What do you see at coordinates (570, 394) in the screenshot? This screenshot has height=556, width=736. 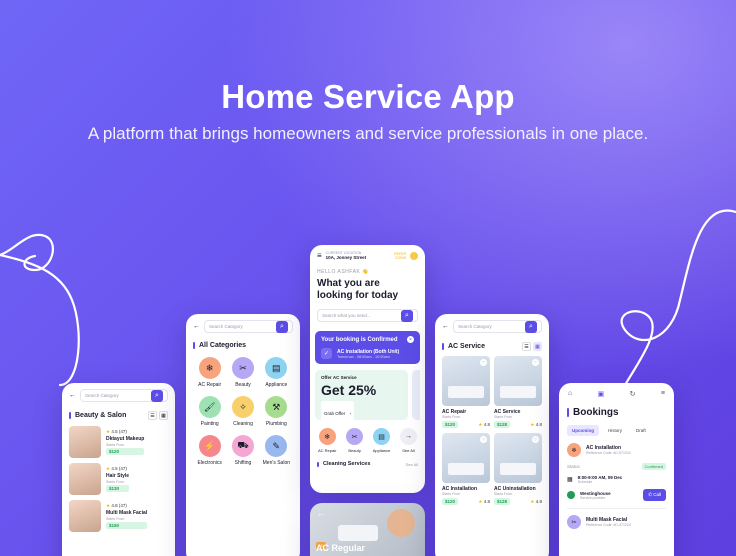 I see `home-icon: ⌂` at bounding box center [570, 394].